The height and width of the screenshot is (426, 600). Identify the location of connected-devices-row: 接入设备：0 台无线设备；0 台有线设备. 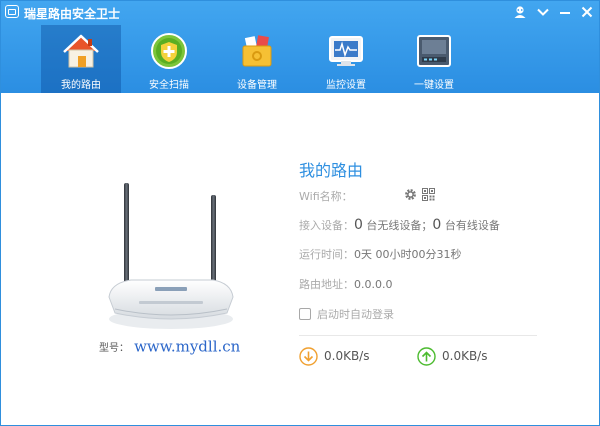
(399, 225).